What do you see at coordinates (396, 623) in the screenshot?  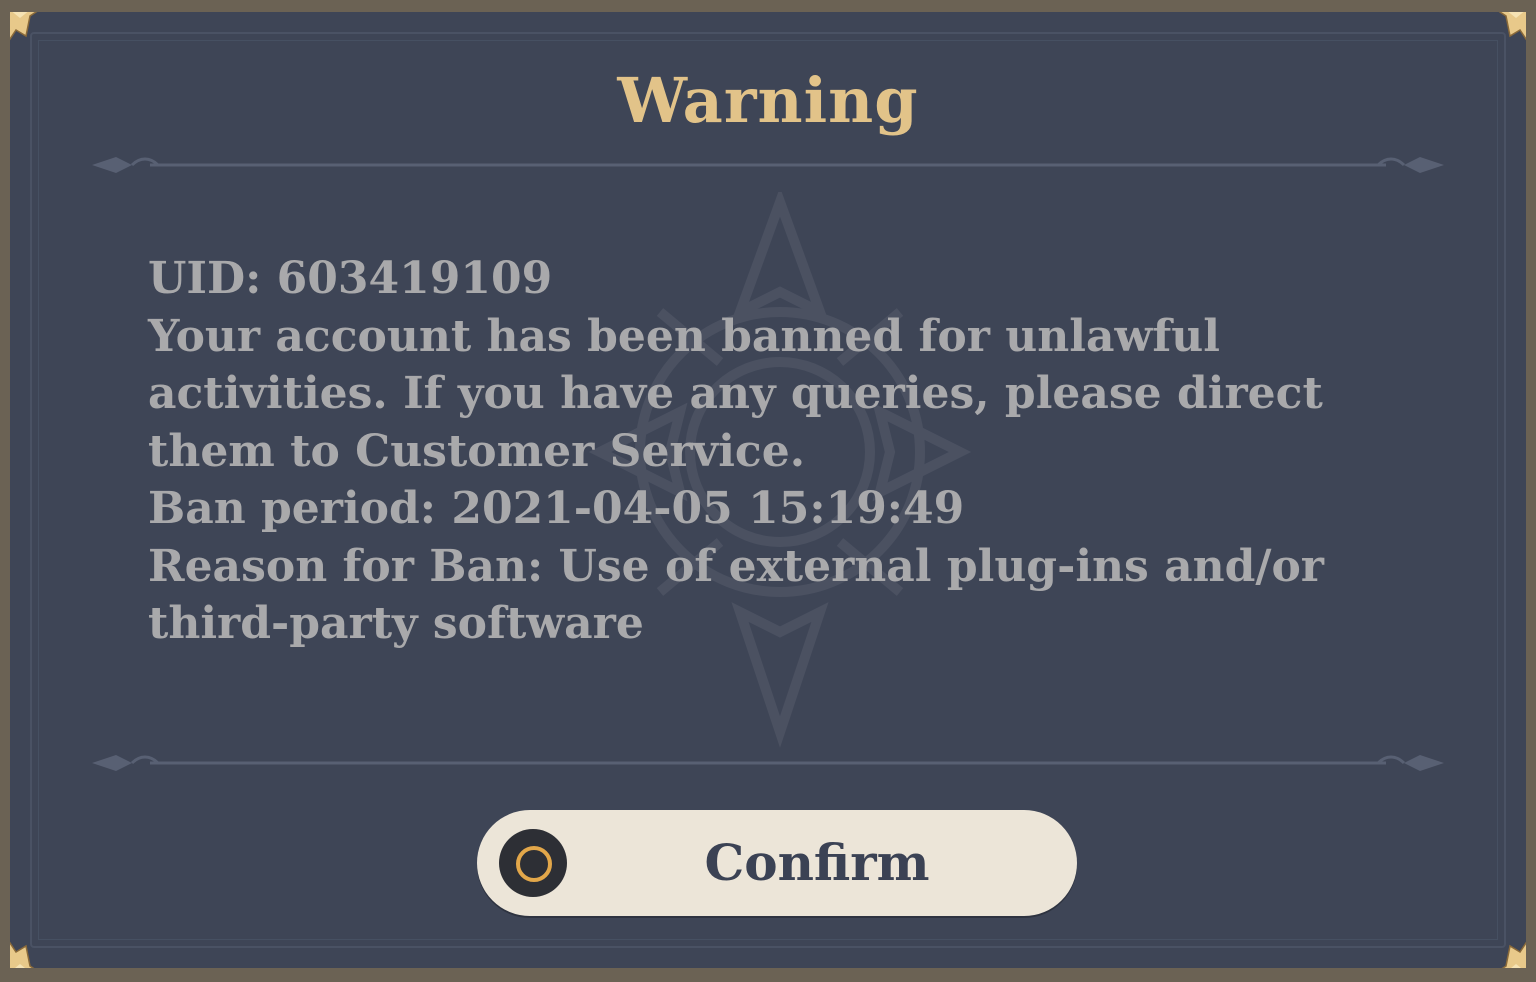 I see `ban-reason-line: third-party software` at bounding box center [396, 623].